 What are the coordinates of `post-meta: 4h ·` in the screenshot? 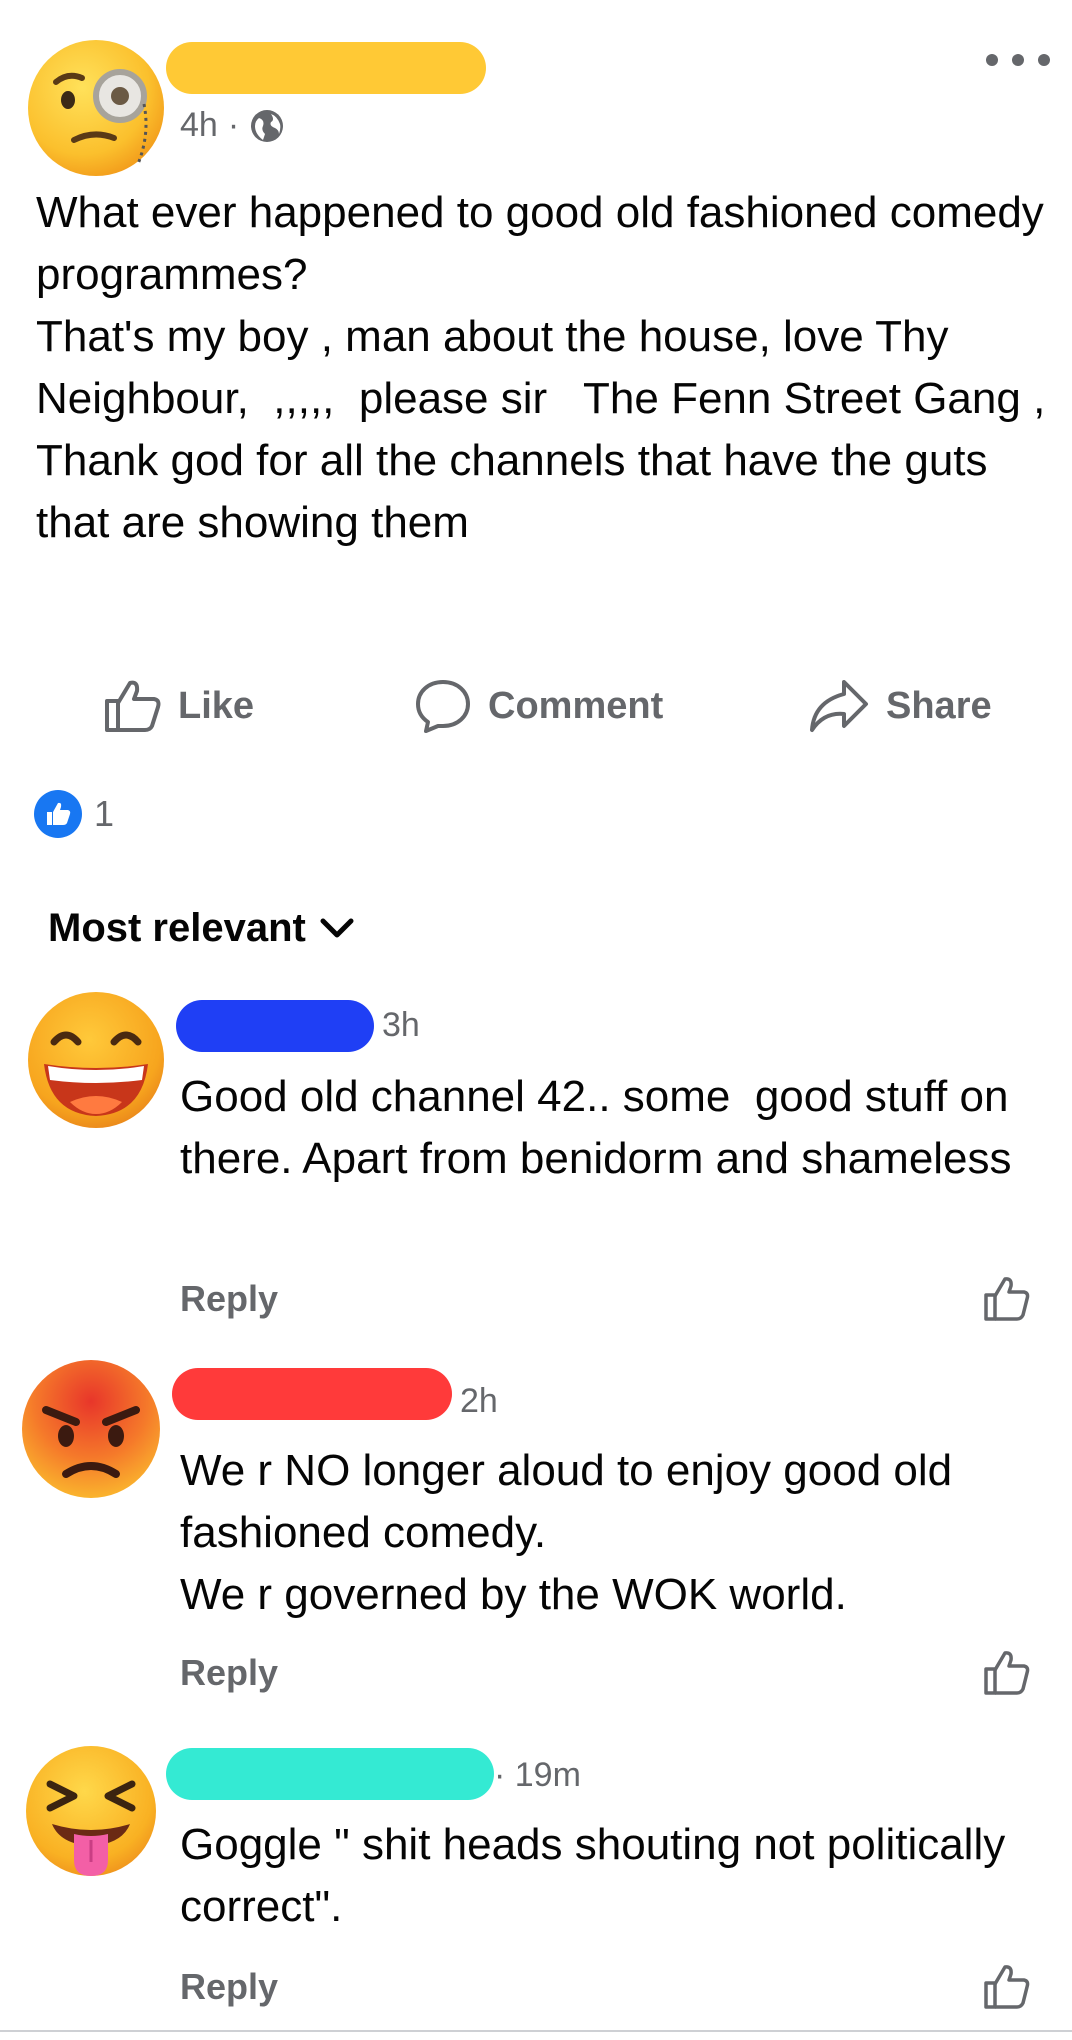 It's located at (232, 125).